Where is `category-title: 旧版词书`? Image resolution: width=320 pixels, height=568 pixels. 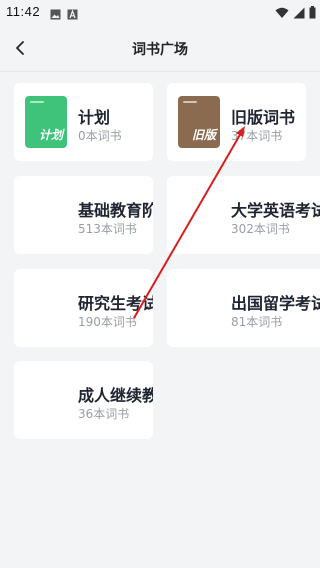
category-title: 旧版词书 is located at coordinates (263, 117).